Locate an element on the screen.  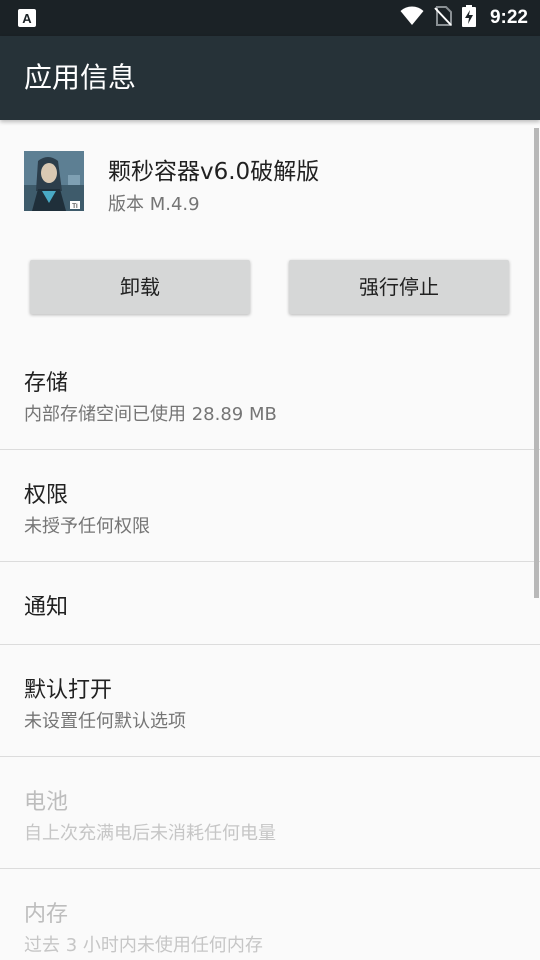
pref-storage: 存储 内部存储空间已使用 28.89 MB is located at coordinates (270, 397).